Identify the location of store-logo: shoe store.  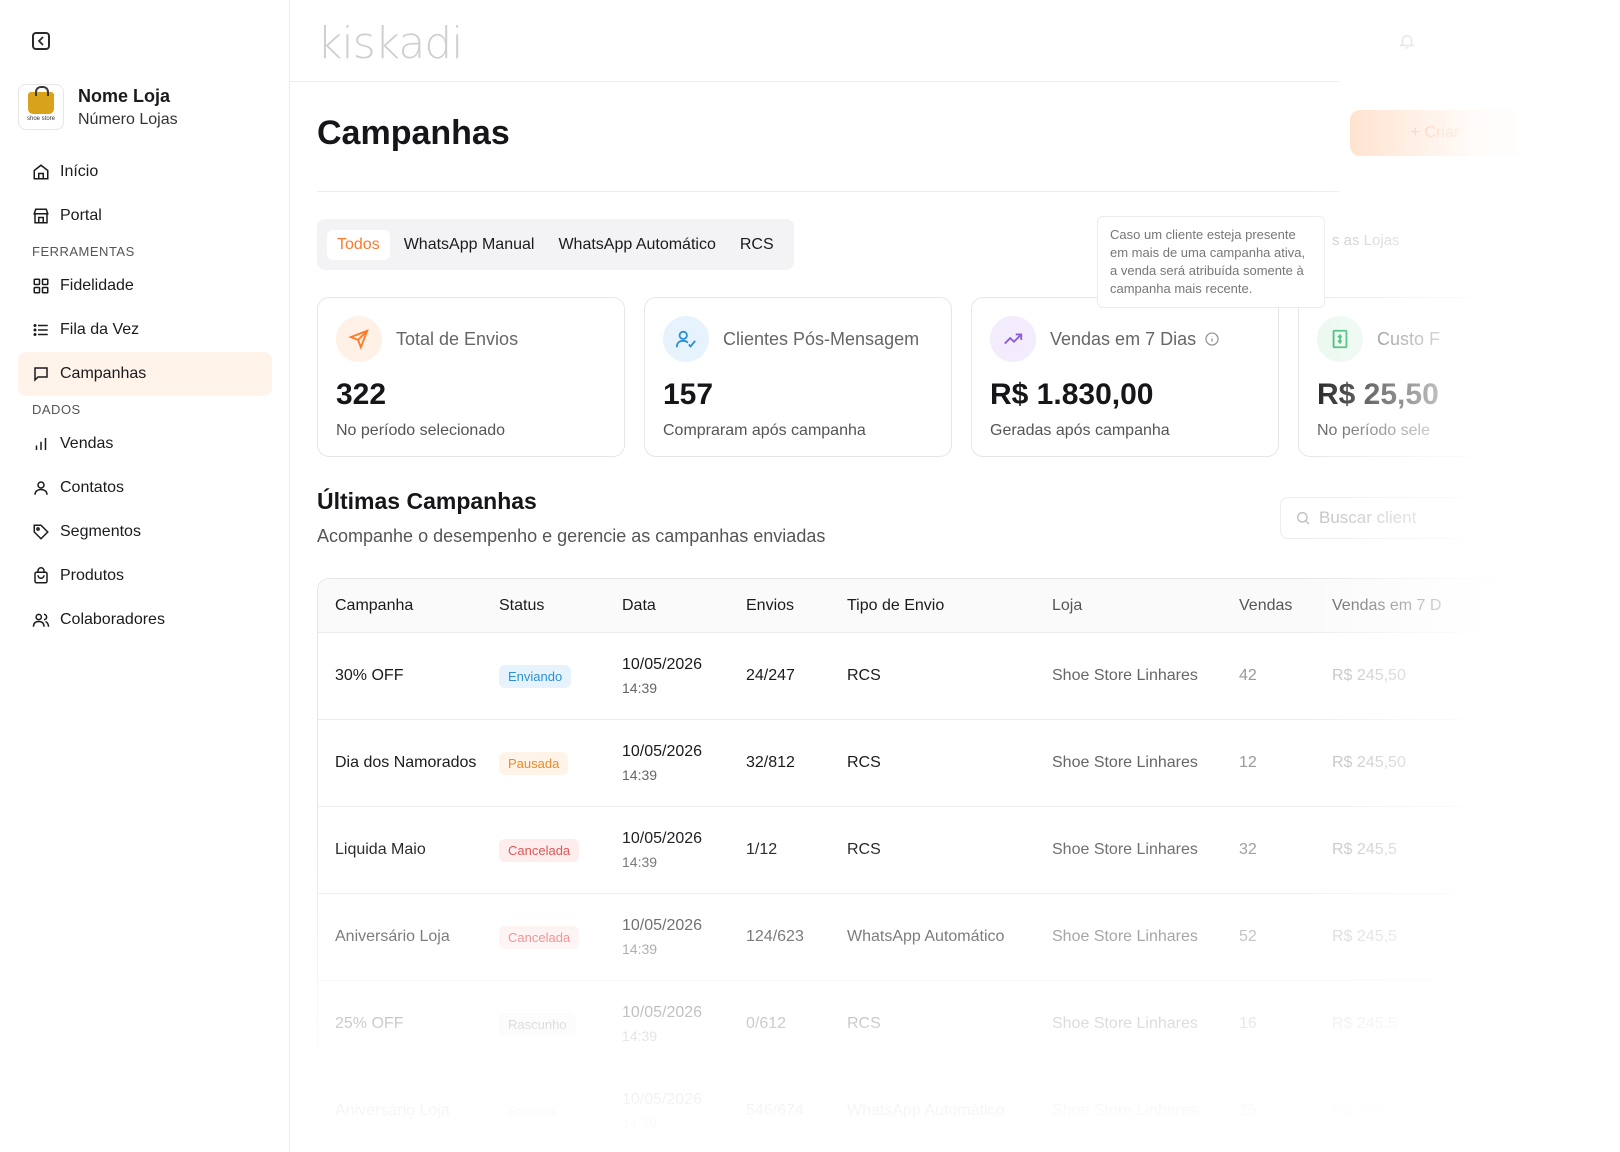
(41, 107).